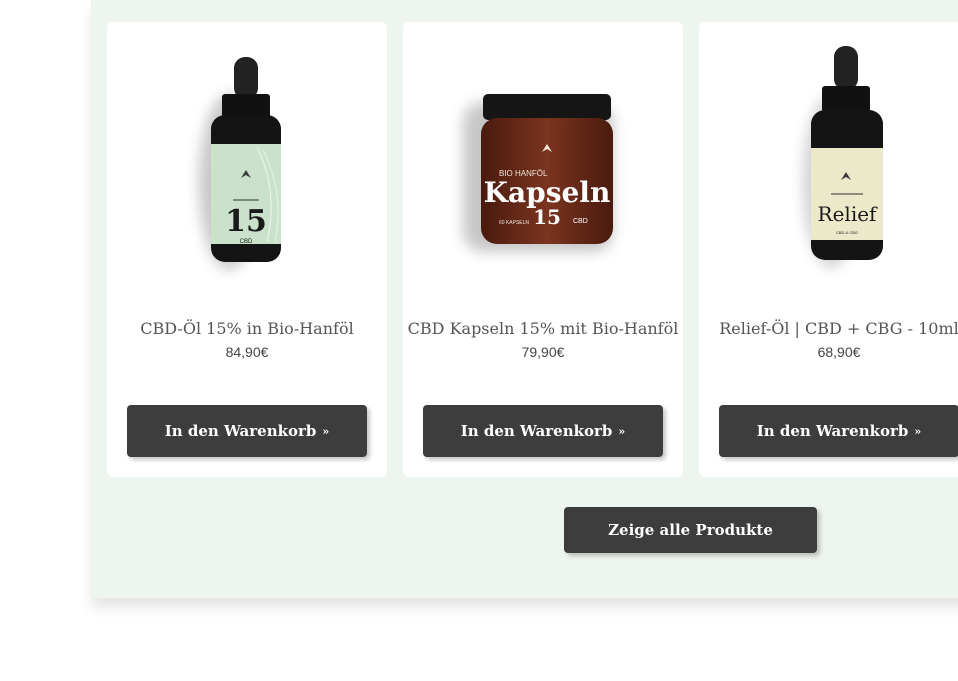  I want to click on product-title: CBD Kapseln 15% mit Bio-Hanföl, so click(543, 328).